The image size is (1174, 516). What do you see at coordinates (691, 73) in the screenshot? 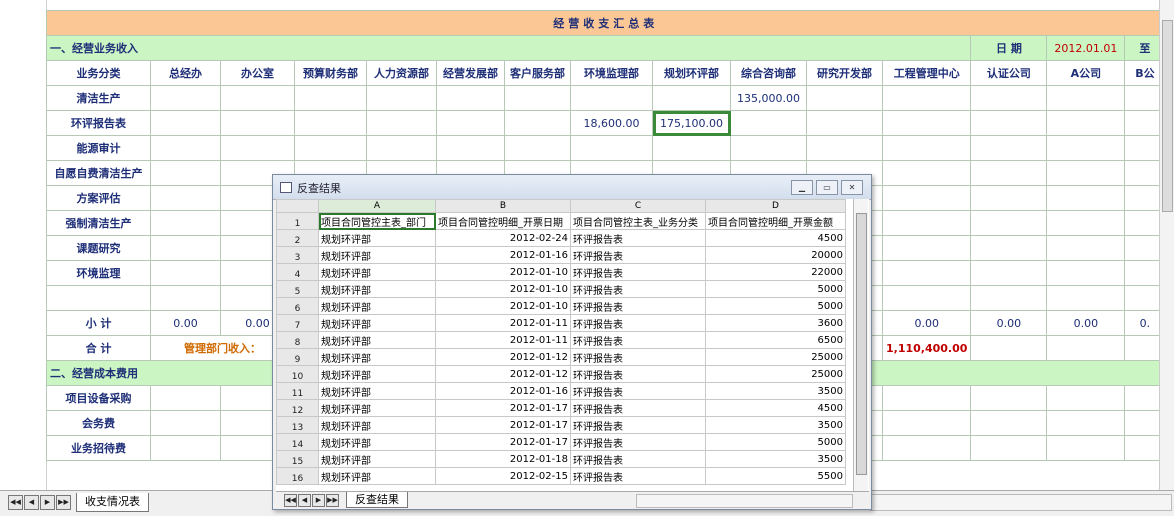
I see `column-header: 规划环评部` at bounding box center [691, 73].